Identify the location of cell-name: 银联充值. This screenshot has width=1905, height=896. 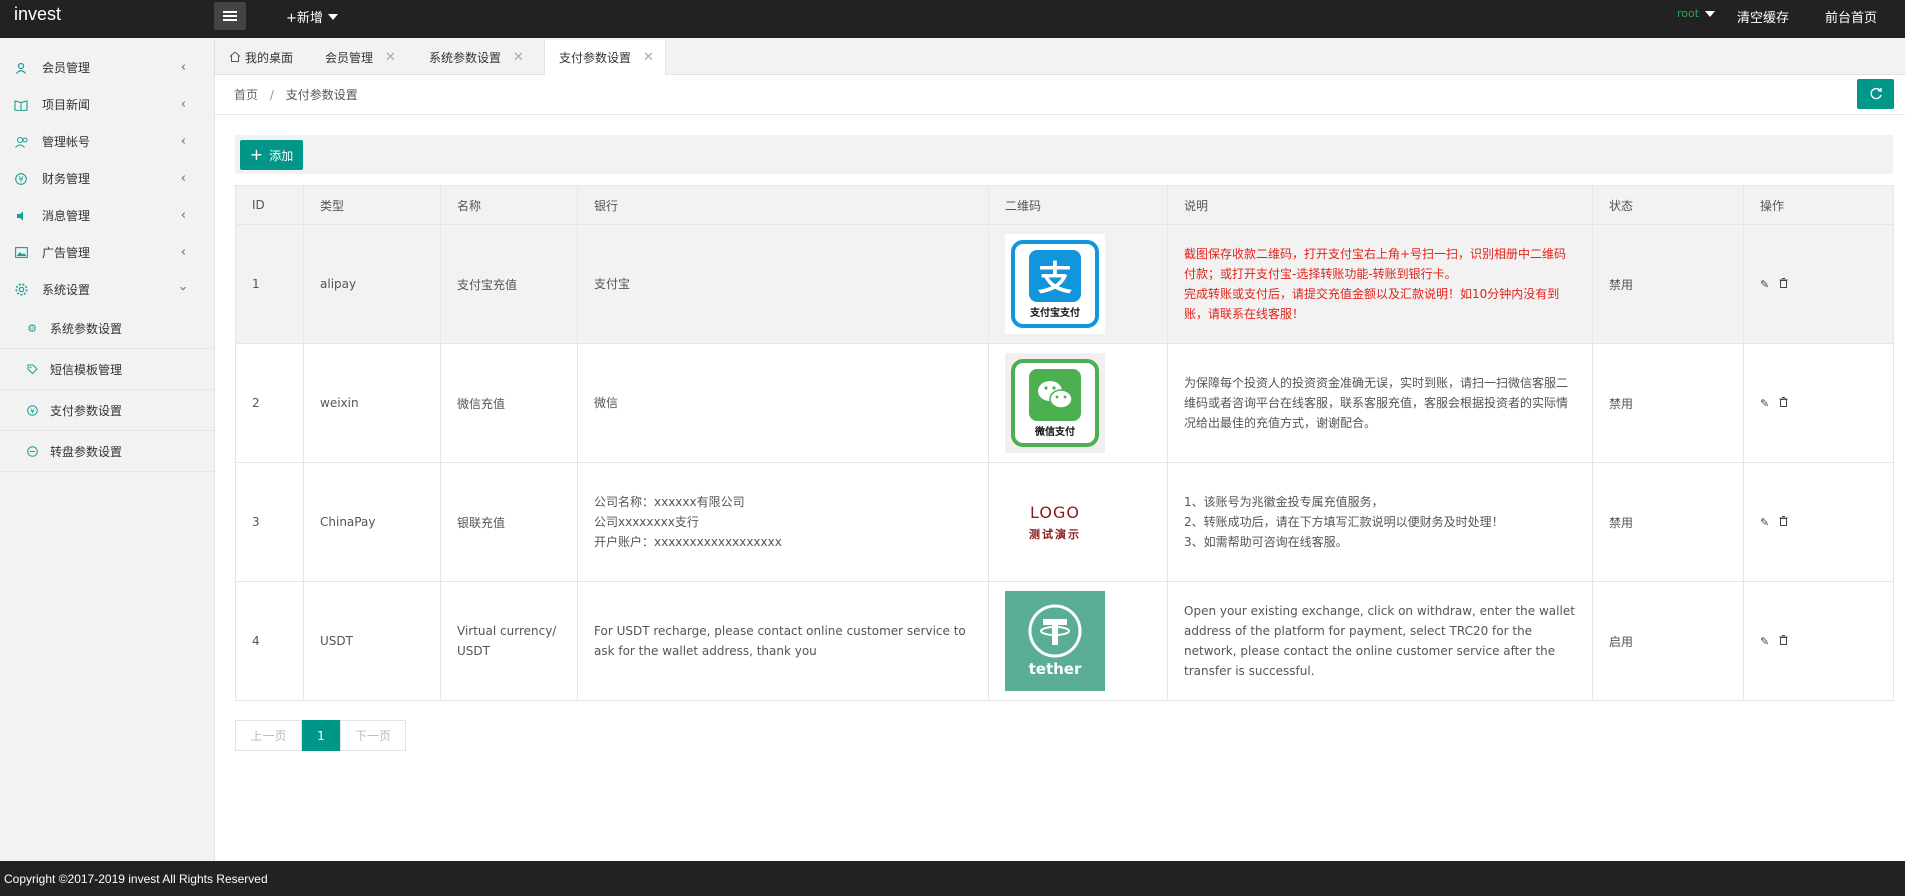
(509, 522).